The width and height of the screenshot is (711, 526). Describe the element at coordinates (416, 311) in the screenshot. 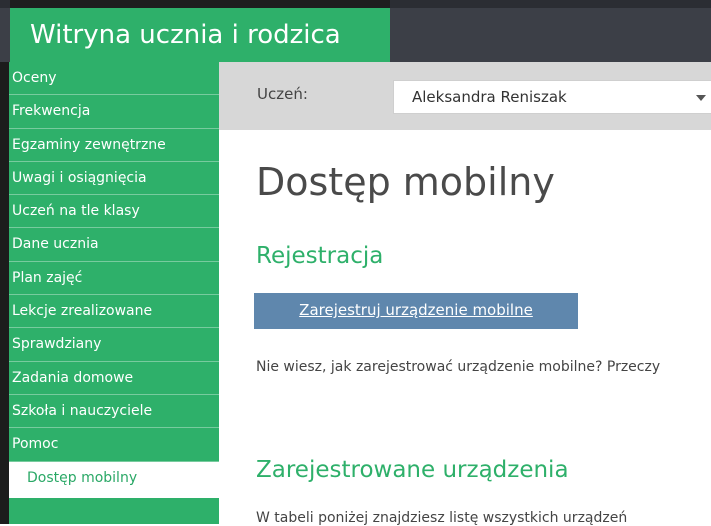

I see `register-device-button: Zarejestruj urządzenie mobilne` at that location.